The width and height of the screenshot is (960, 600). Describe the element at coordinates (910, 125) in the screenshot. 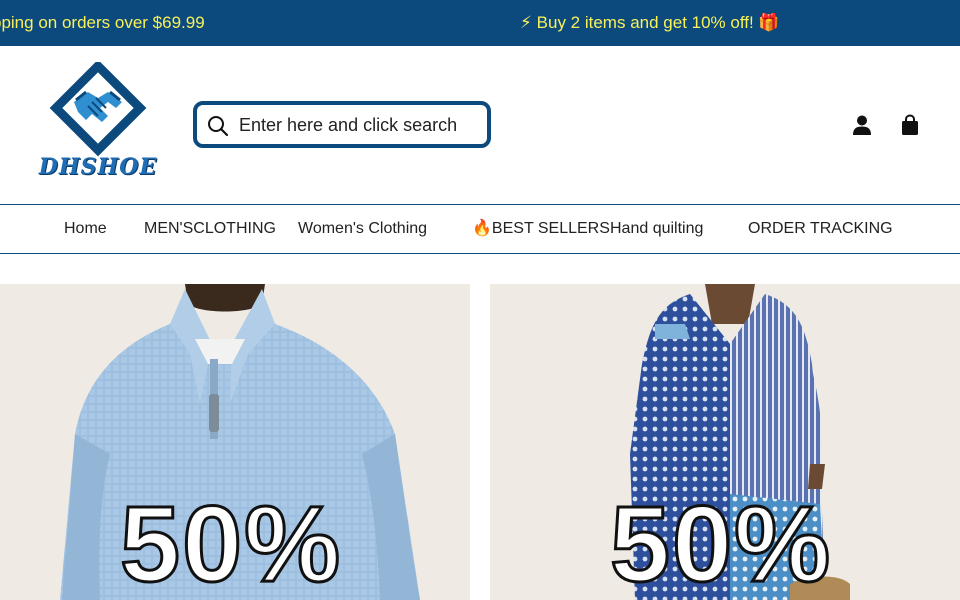

I see `cart-bag-icon` at that location.